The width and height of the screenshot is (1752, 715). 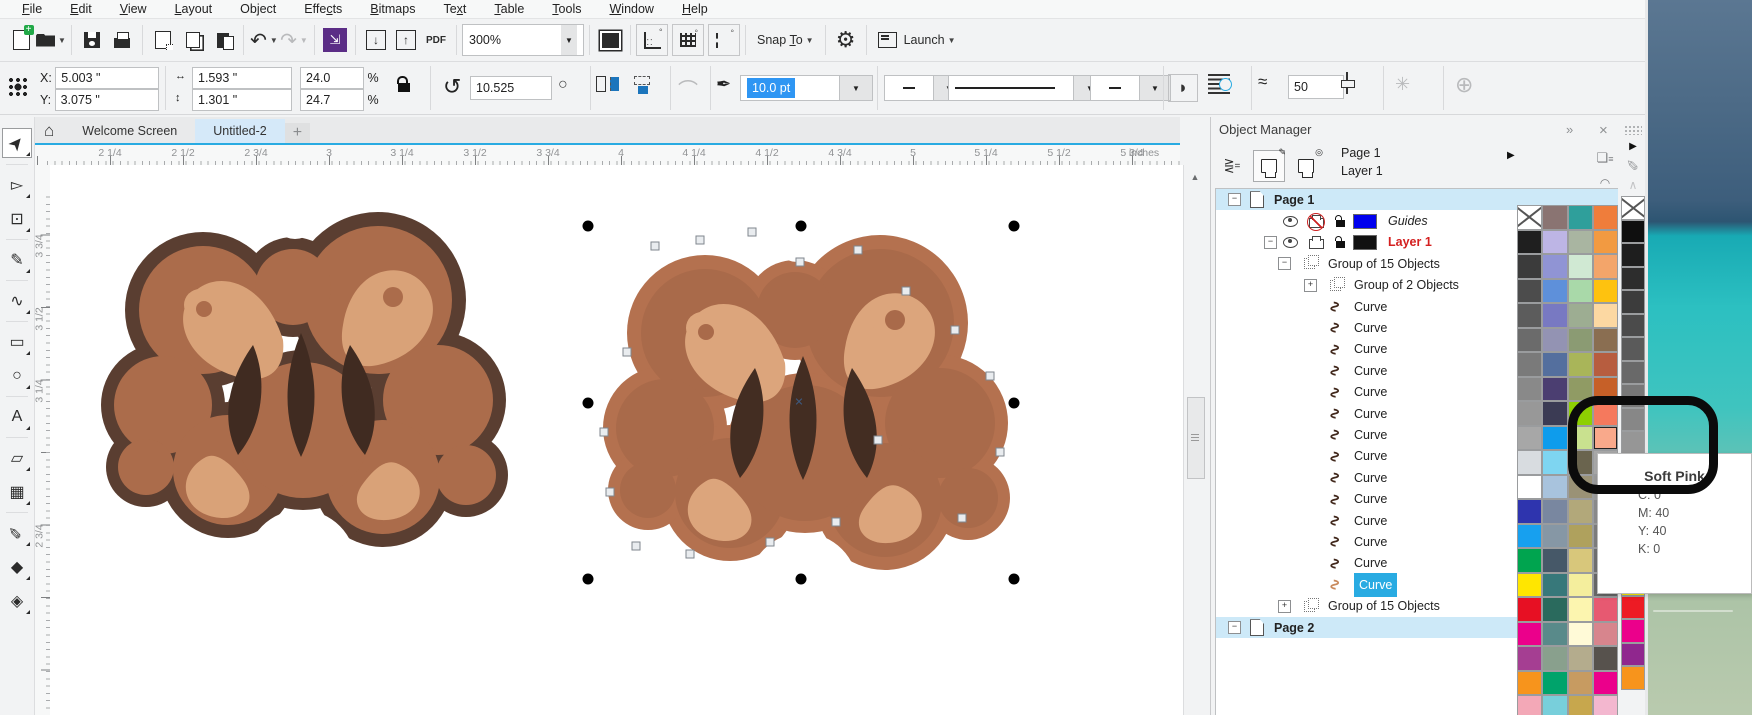 I want to click on corel-connect-button: ⇲, so click(x=335, y=40).